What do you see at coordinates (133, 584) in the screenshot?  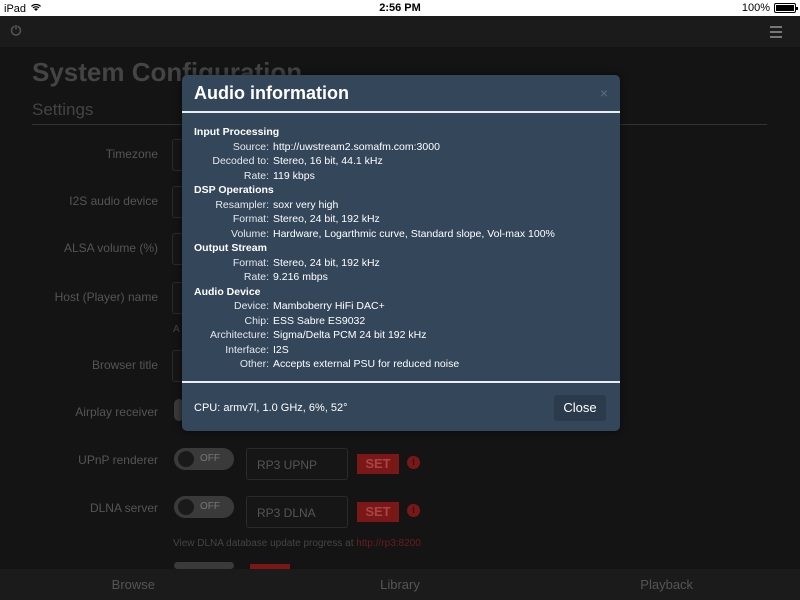 I see `nav-browse: Browse` at bounding box center [133, 584].